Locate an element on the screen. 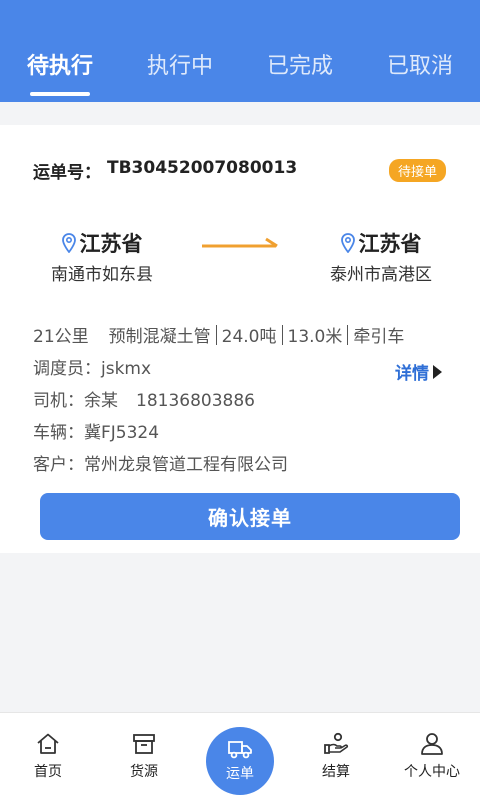 Image resolution: width=480 pixels, height=800 pixels. vehicle-label: 车辆： is located at coordinates (58, 433).